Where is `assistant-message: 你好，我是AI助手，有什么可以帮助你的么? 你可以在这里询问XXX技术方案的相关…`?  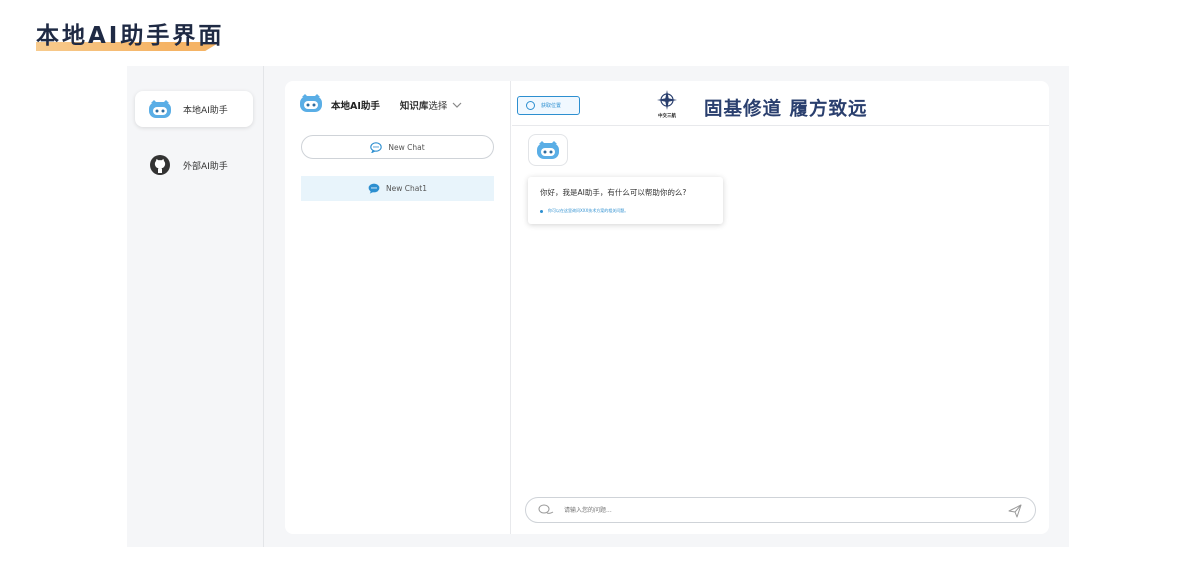
assistant-message: 你好，我是AI助手，有什么可以帮助你的么? 你可以在这里询问XXX技术方案的相关… is located at coordinates (625, 200).